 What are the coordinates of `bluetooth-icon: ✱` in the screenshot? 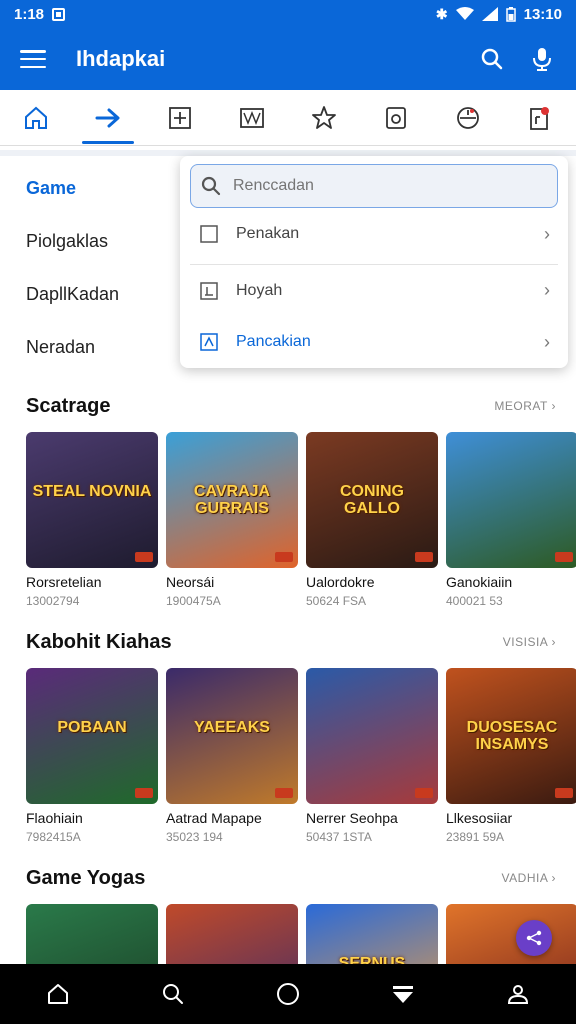 It's located at (441, 13).